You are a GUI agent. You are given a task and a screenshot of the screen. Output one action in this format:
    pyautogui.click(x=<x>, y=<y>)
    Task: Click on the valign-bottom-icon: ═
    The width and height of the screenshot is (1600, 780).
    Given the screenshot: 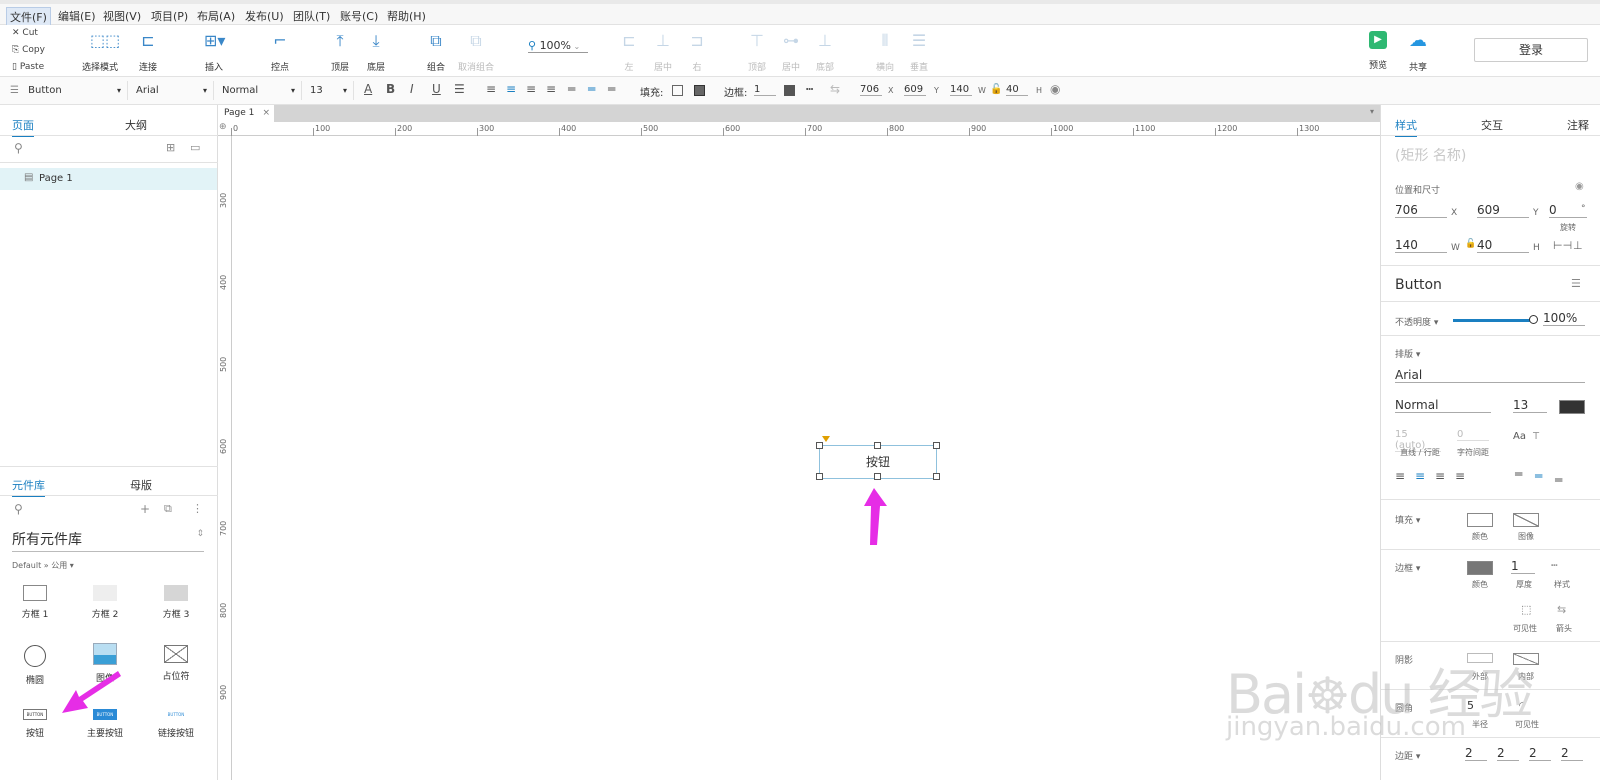 What is the action you would take?
    pyautogui.click(x=1558, y=480)
    